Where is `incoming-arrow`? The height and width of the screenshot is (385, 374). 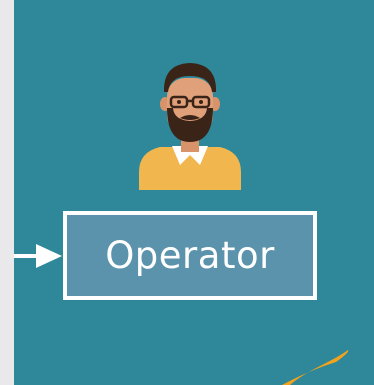 incoming-arrow is located at coordinates (38, 256).